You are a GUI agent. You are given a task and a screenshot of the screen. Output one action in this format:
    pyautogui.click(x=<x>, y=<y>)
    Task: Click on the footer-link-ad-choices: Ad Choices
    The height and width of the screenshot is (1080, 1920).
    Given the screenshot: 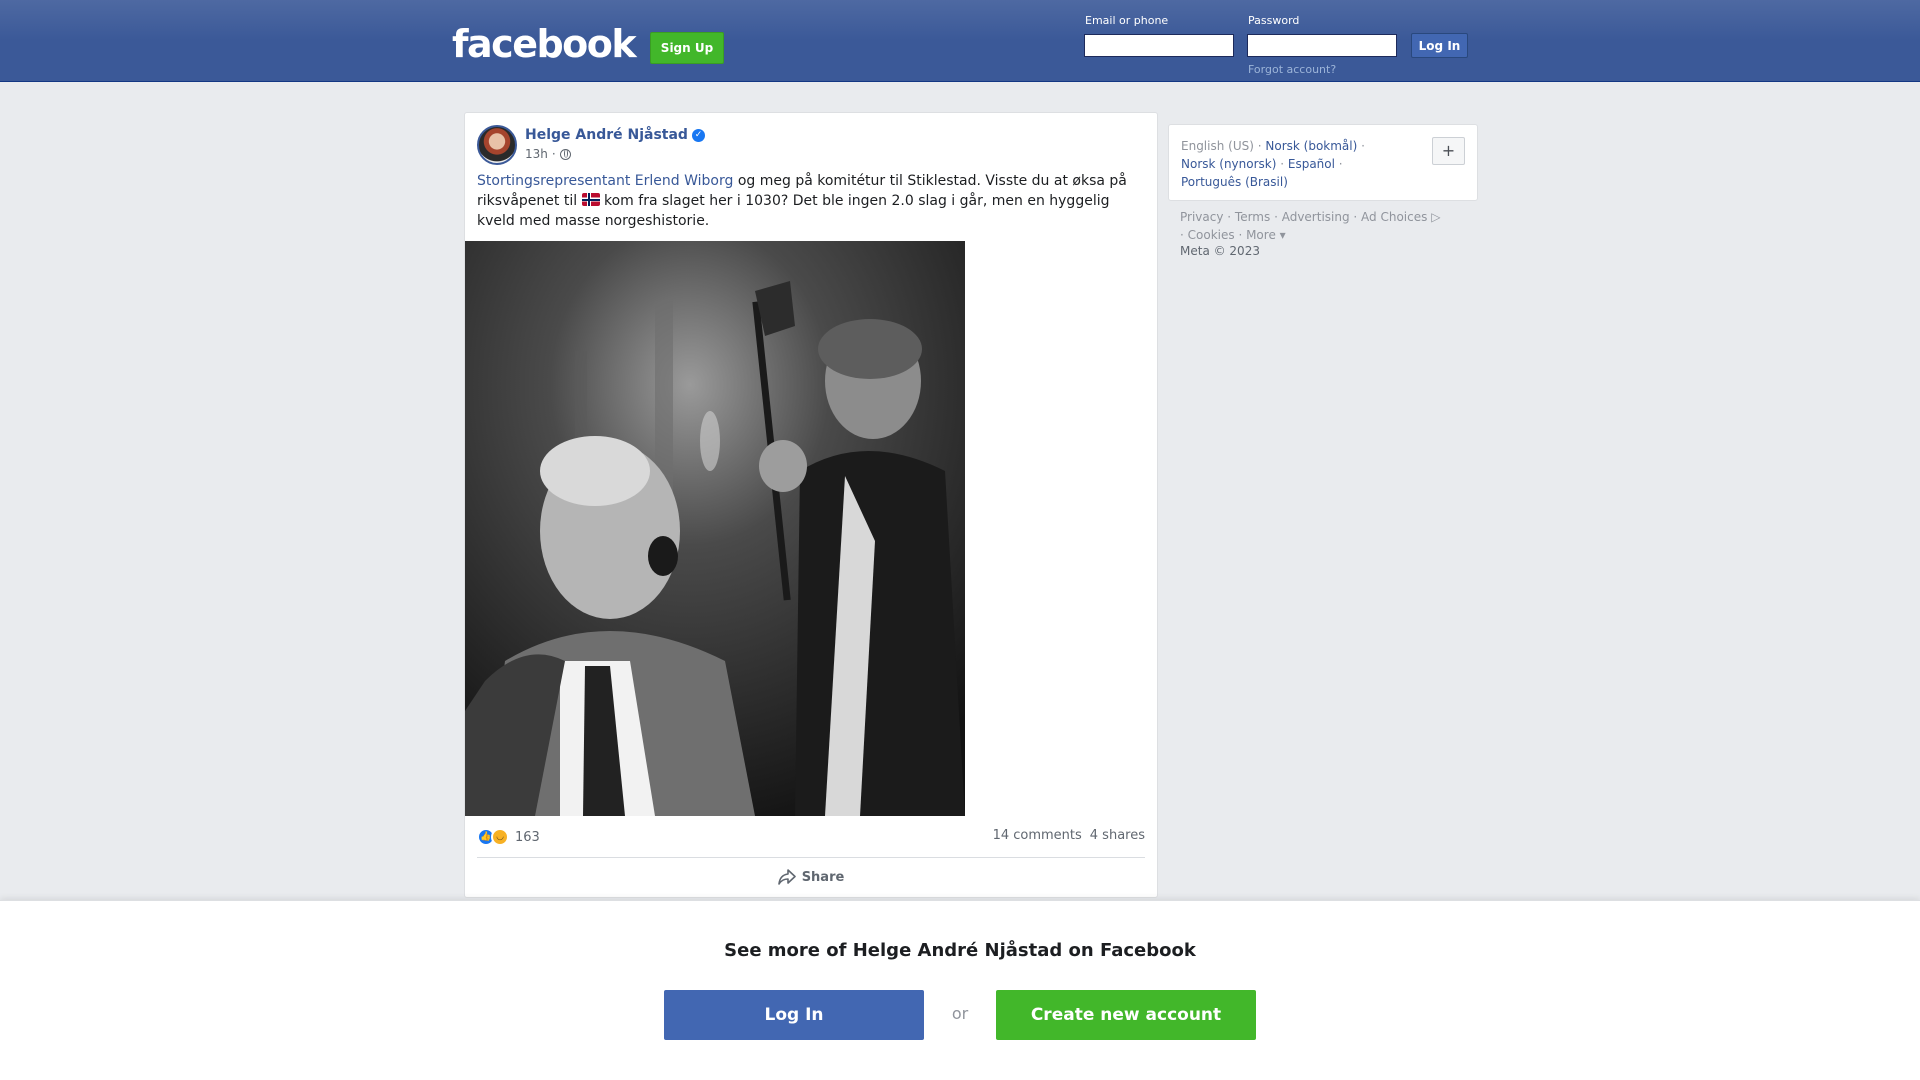 What is the action you would take?
    pyautogui.click(x=1394, y=217)
    